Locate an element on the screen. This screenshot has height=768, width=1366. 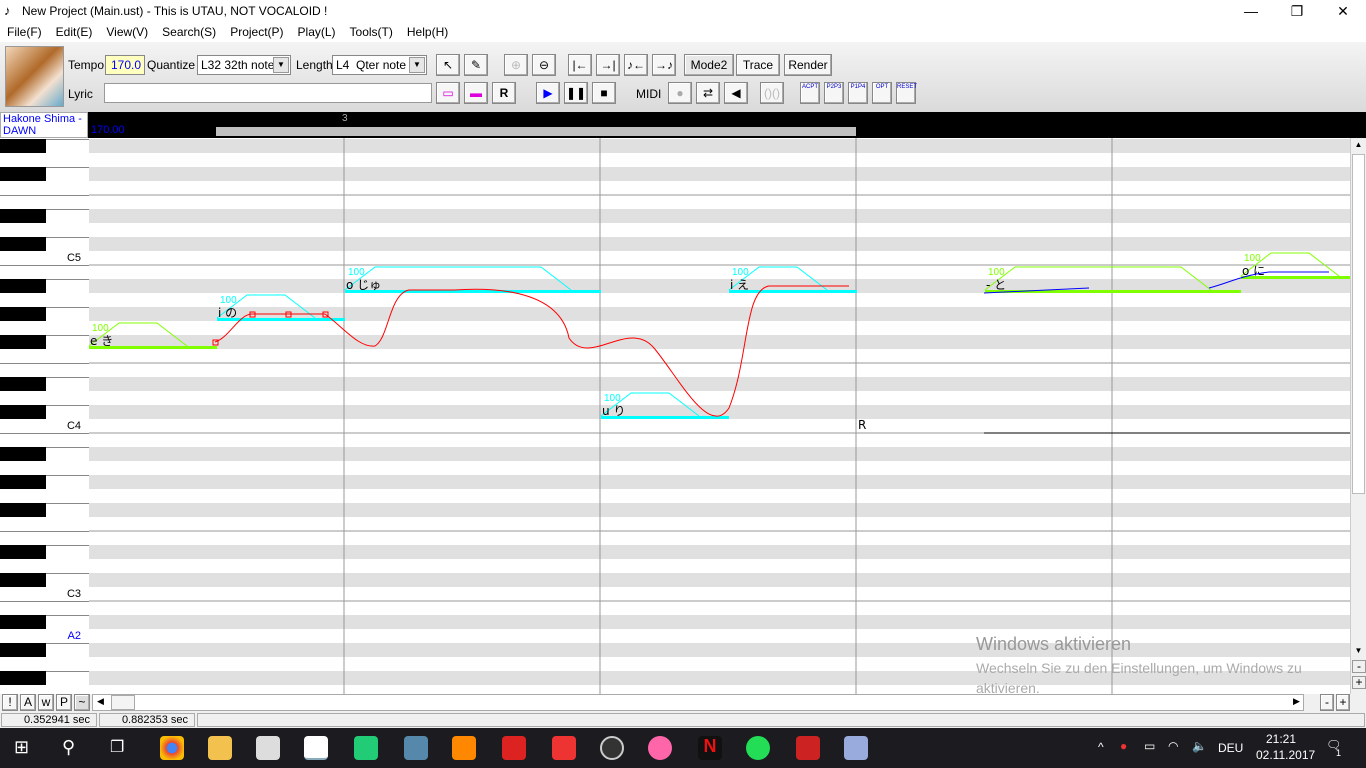
scrollbar-thumb is located at coordinates (1358, 324).